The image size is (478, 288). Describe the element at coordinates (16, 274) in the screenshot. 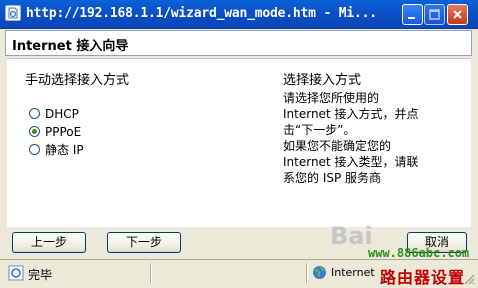

I see `page-done-icon` at that location.